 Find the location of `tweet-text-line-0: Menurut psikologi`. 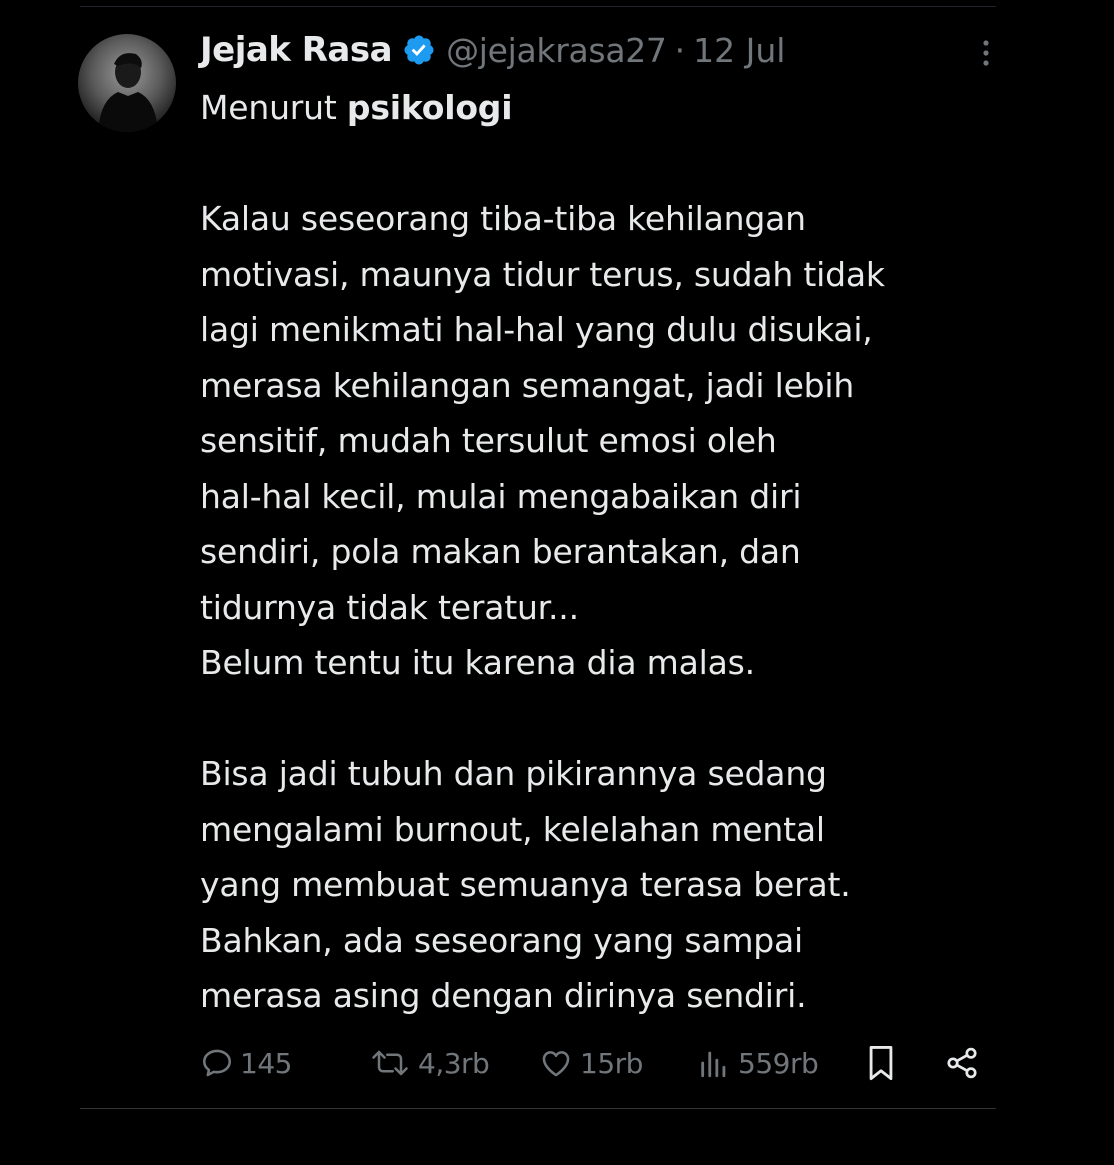

tweet-text-line-0: Menurut psikologi is located at coordinates (620, 108).